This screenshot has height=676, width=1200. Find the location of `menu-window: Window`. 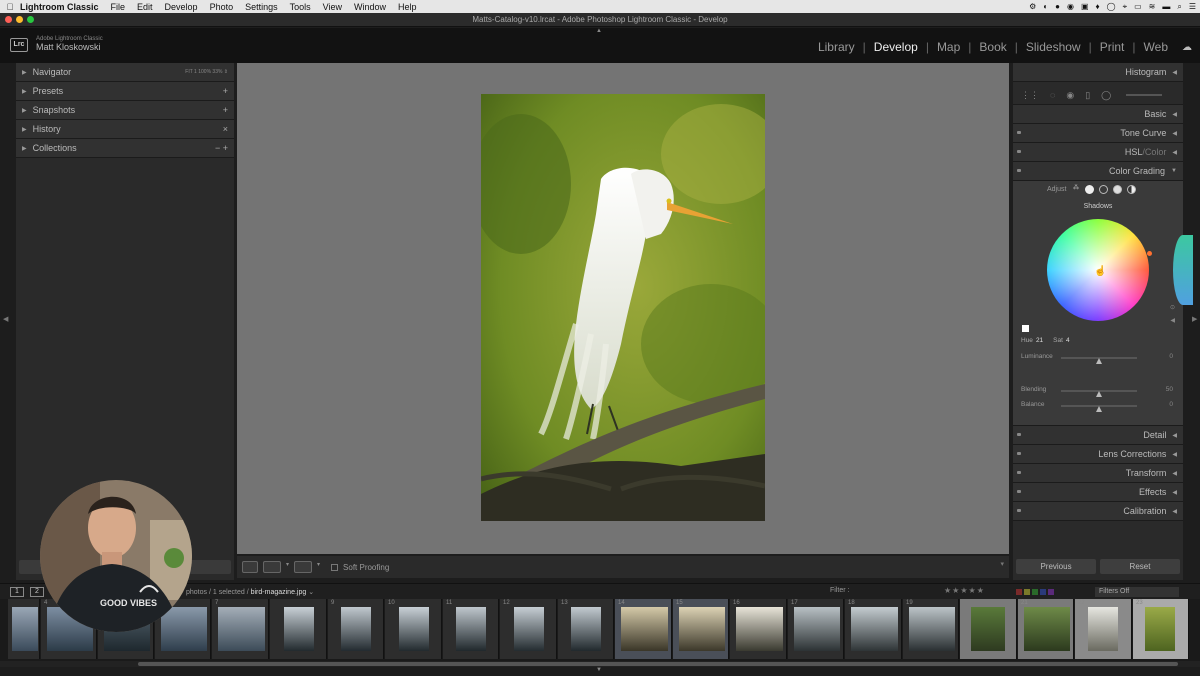

menu-window: Window is located at coordinates (370, 7).